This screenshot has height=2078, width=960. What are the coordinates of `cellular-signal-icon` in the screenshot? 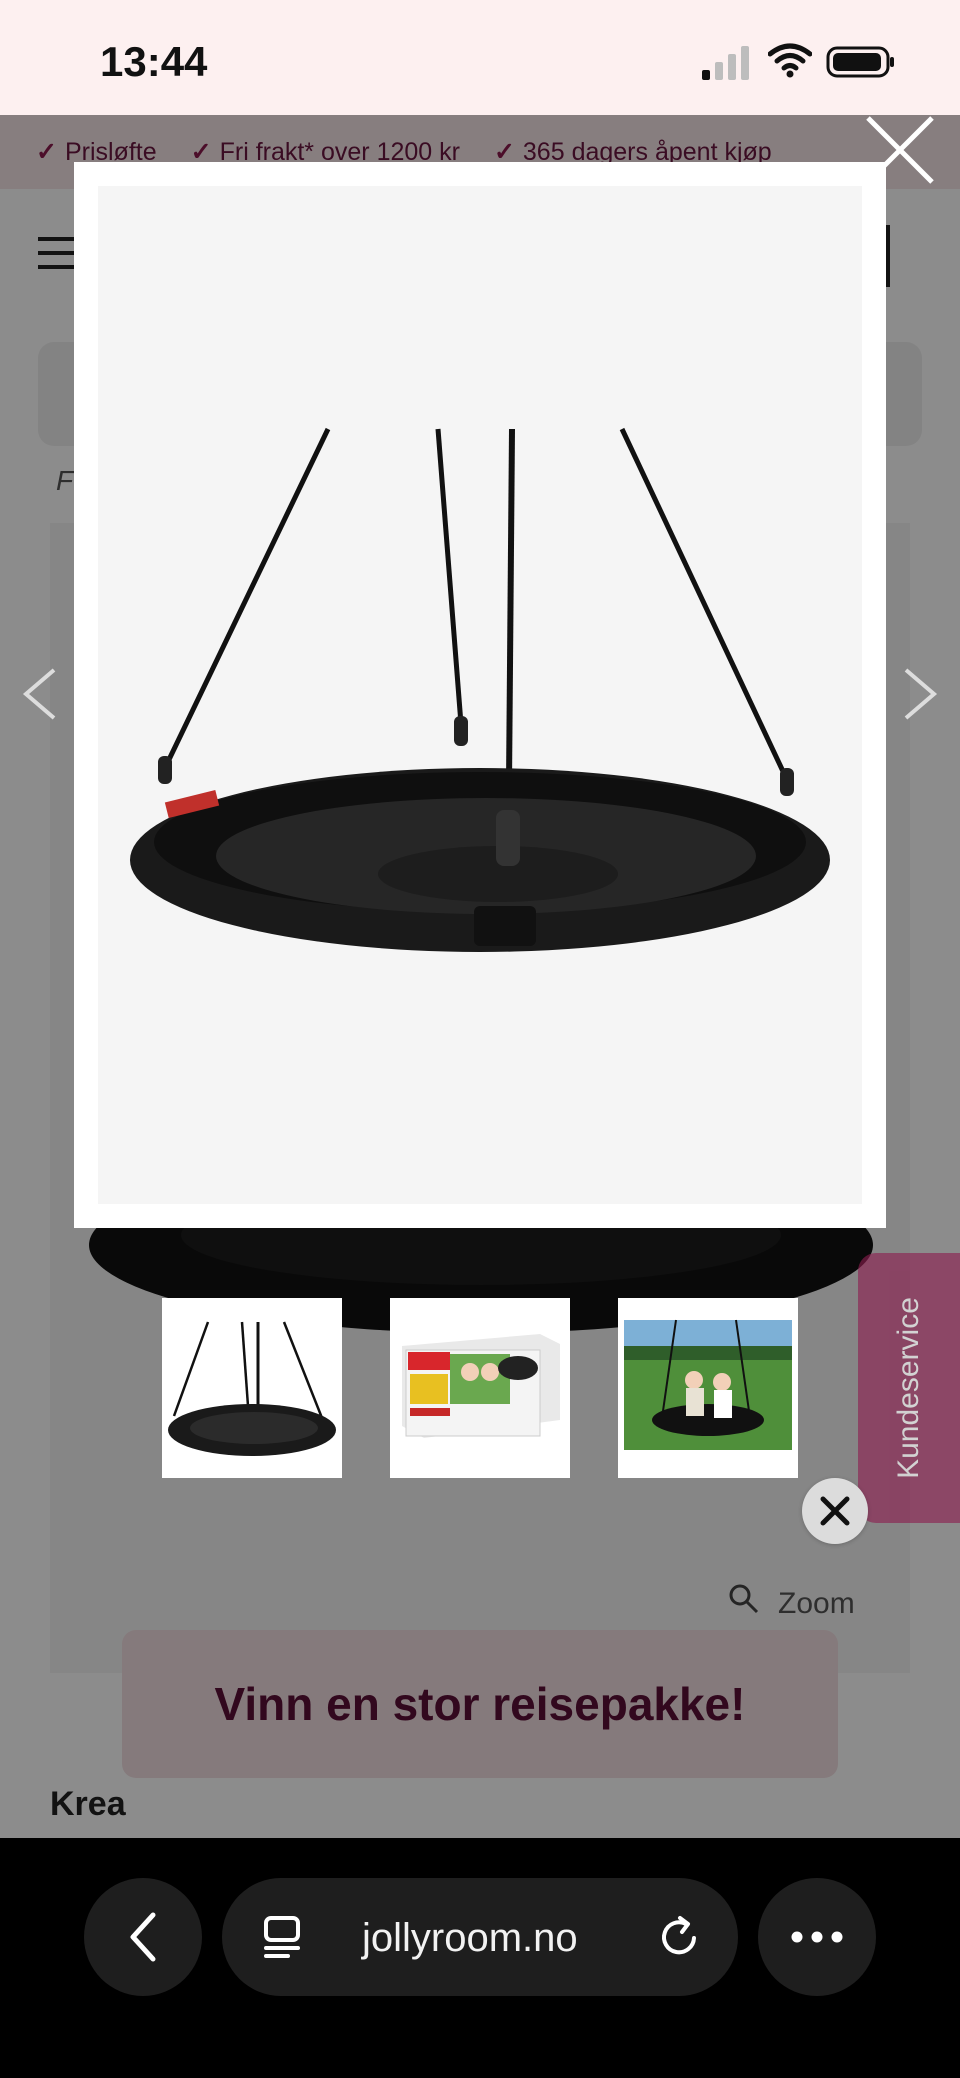 It's located at (725, 63).